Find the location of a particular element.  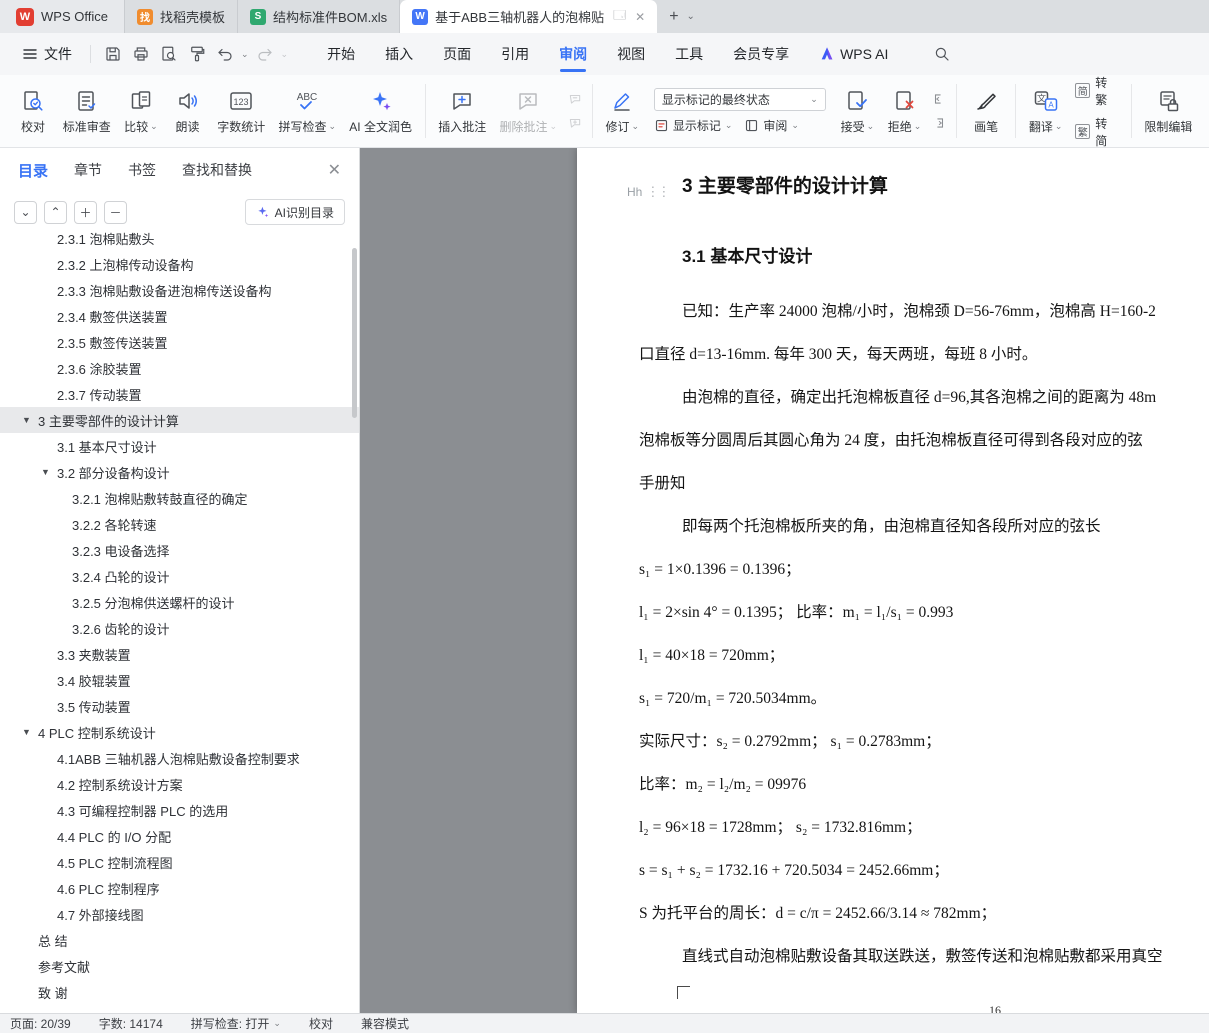

save-button is located at coordinates (113, 54).